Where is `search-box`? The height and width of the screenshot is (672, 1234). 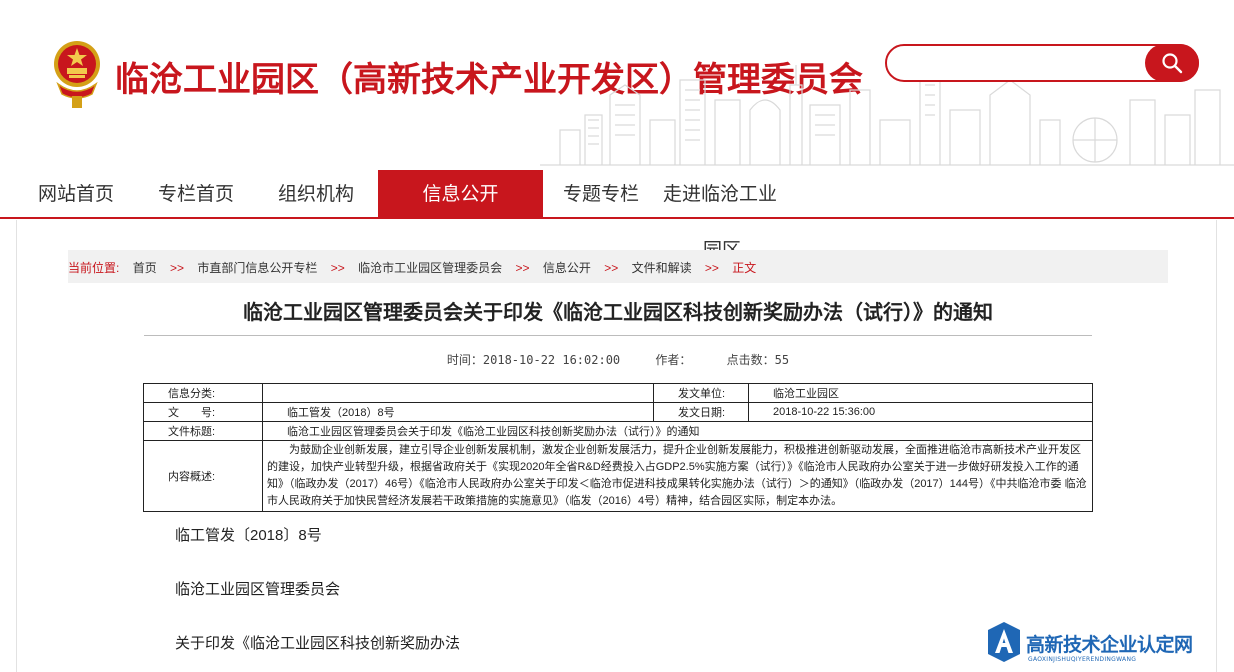
search-box is located at coordinates (1042, 63).